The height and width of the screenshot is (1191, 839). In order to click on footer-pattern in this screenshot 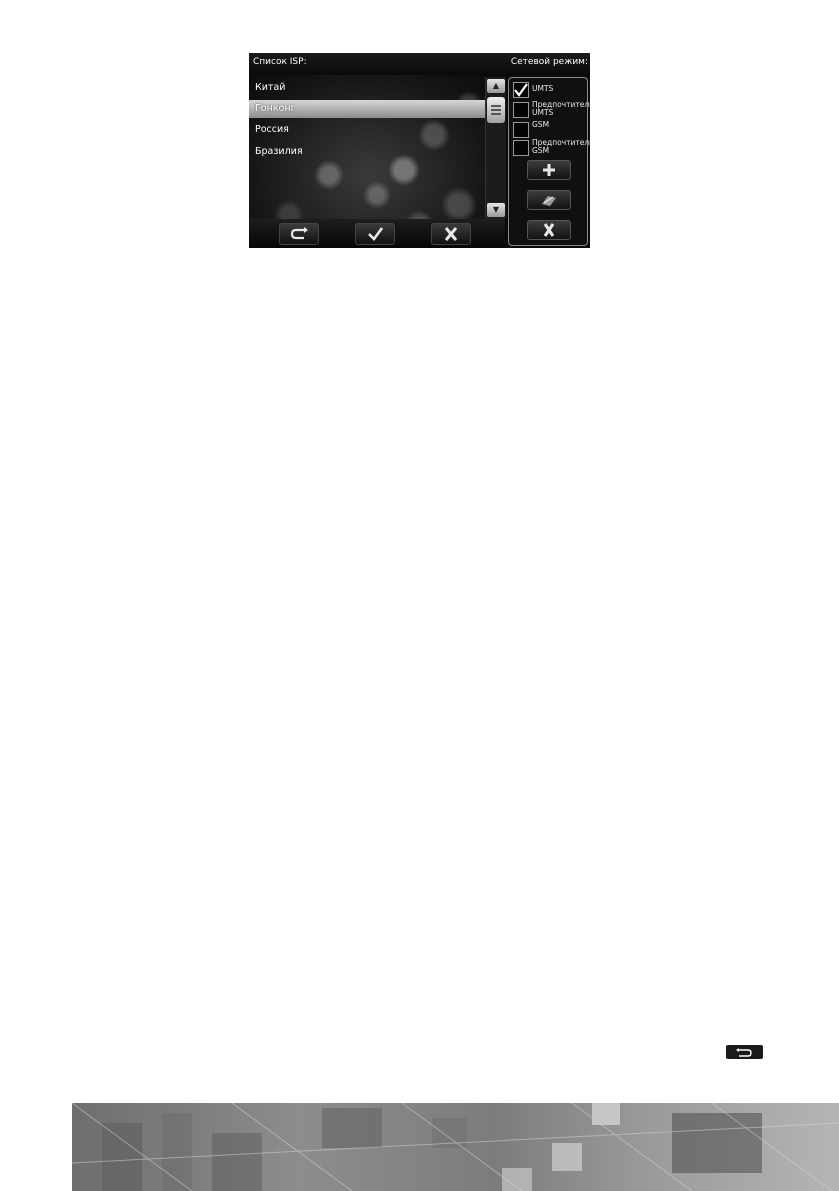, I will do `click(455, 1147)`.